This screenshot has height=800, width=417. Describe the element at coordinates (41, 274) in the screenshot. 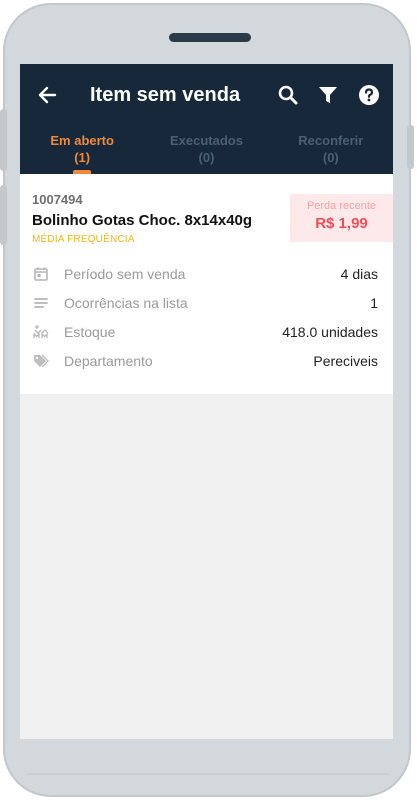

I see `calendar-icon` at that location.